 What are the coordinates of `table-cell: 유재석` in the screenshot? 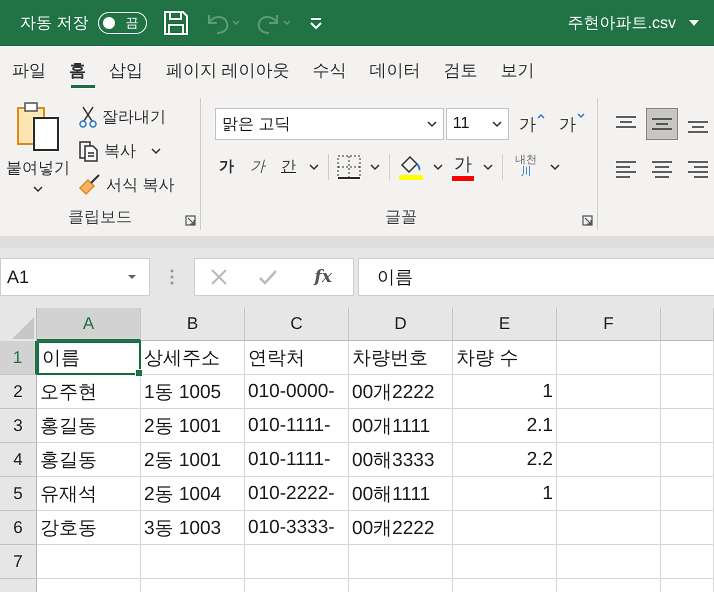 It's located at (89, 494).